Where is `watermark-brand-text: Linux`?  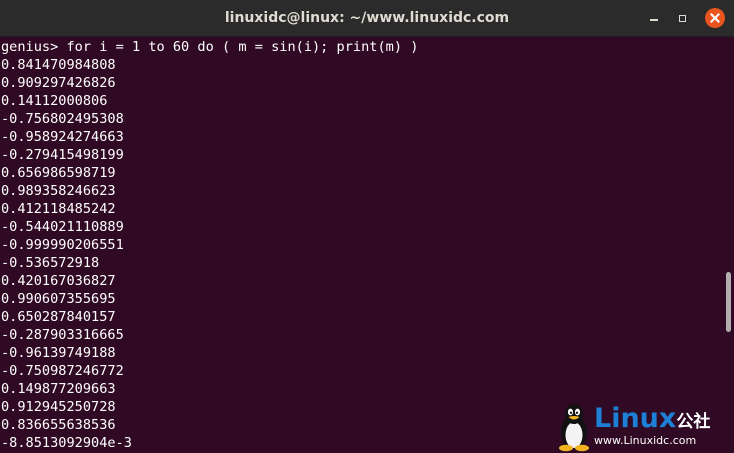 watermark-brand-text: Linux is located at coordinates (635, 418).